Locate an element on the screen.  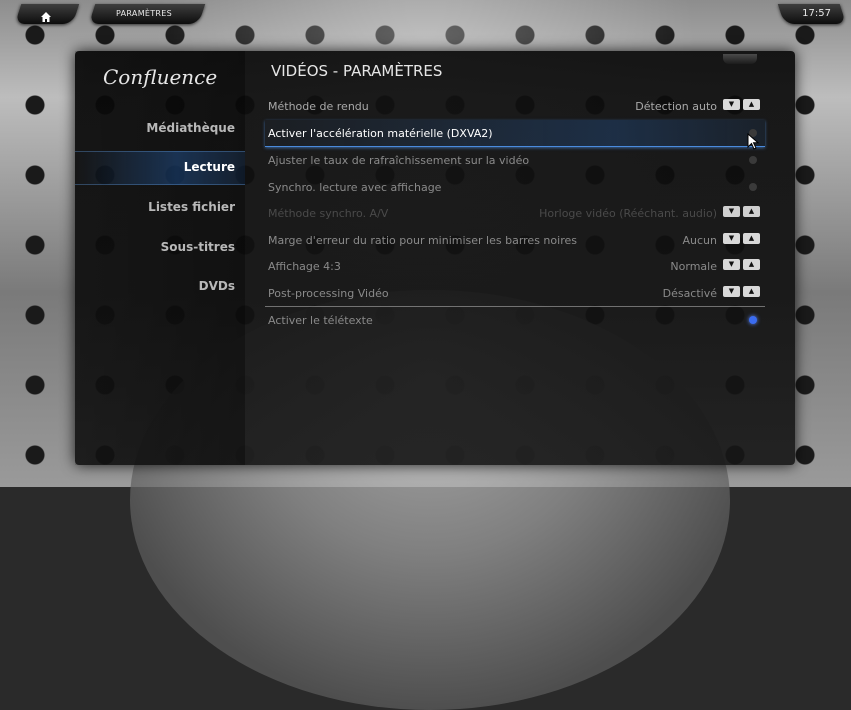
setting-value: Horloge vidéo (Rééchant. audio) is located at coordinates (628, 213).